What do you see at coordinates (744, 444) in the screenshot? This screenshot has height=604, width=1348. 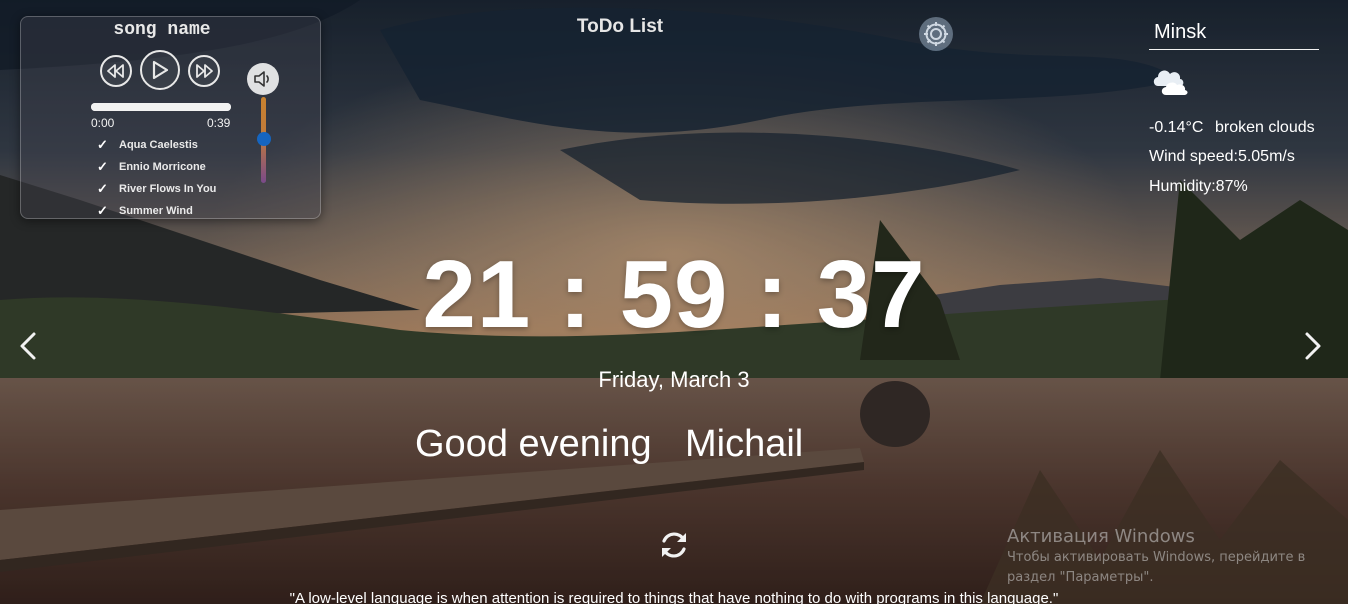 I see `user-name: Michail` at bounding box center [744, 444].